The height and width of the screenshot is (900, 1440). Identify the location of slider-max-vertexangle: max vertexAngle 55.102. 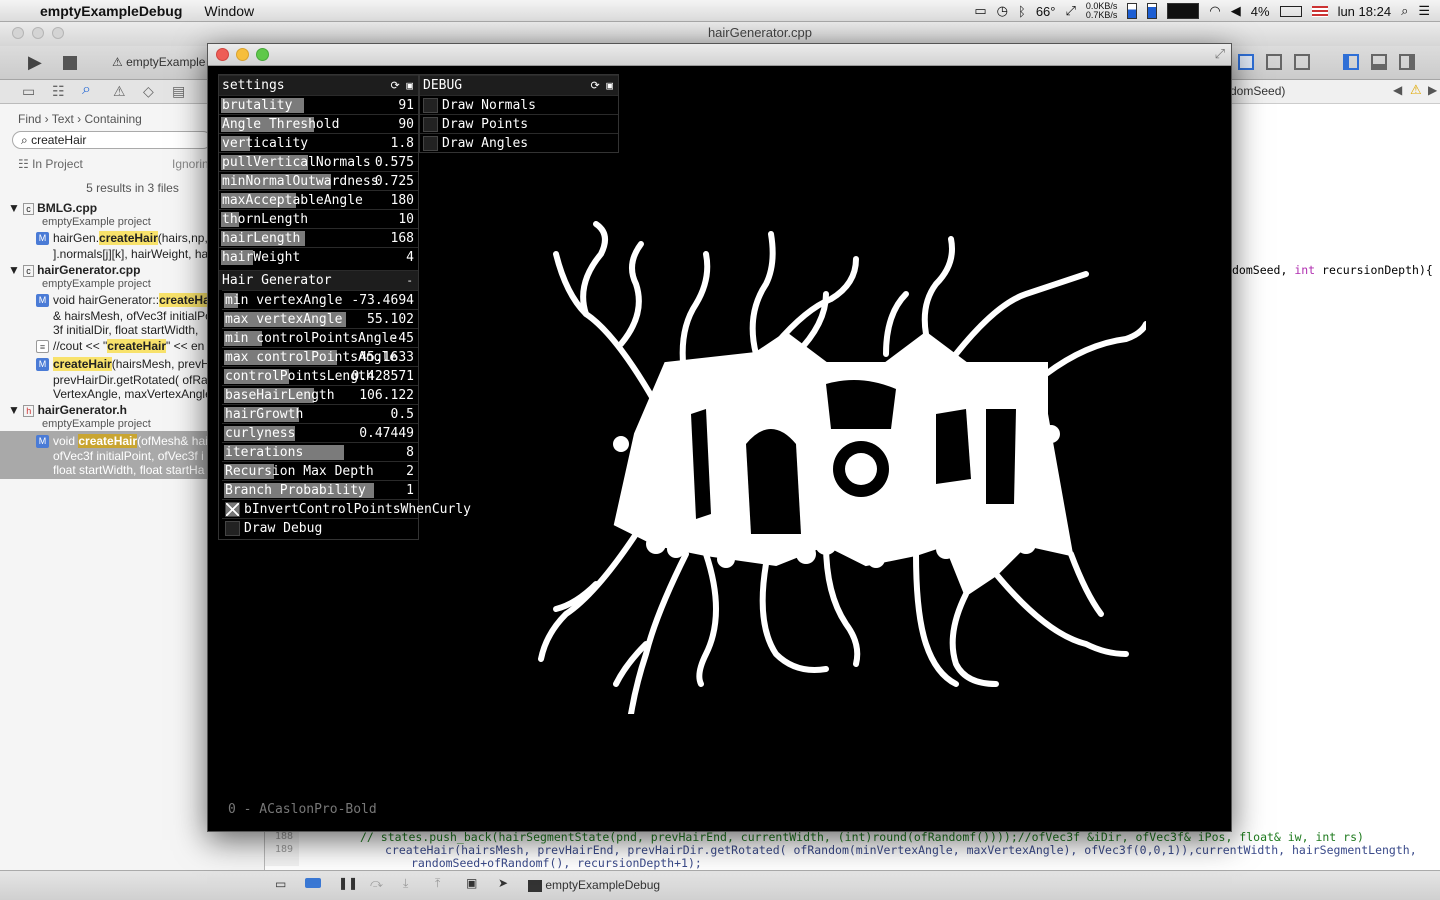
(320, 318).